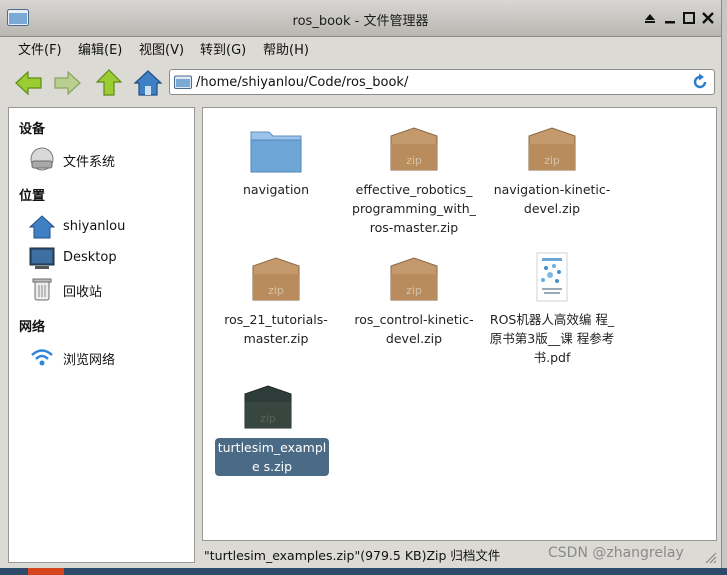 The width and height of the screenshot is (727, 575). What do you see at coordinates (268, 430) in the screenshot?
I see `file-item-selected: zip turtlesim_example s.zip` at bounding box center [268, 430].